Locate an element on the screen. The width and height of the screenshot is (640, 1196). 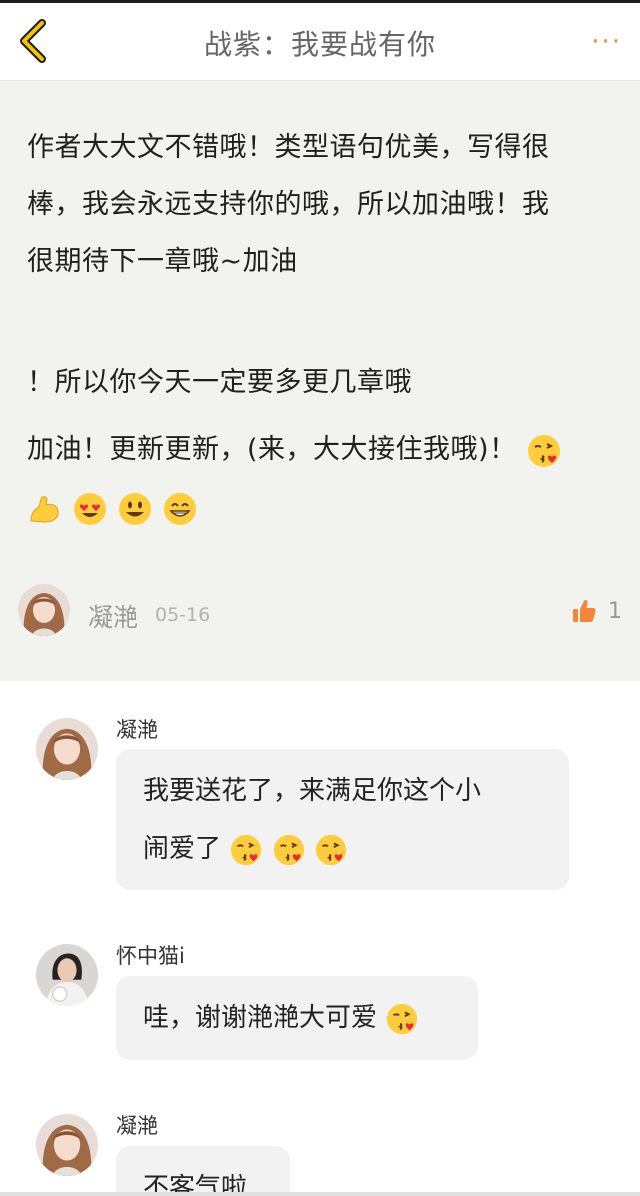
smile-emoji-icon is located at coordinates (135, 508).